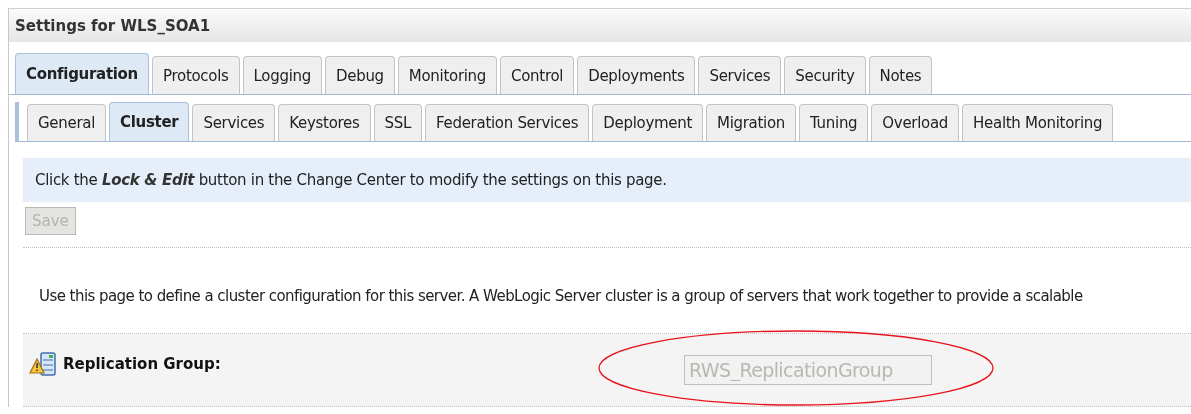  I want to click on tab: Configuration, so click(82, 73).